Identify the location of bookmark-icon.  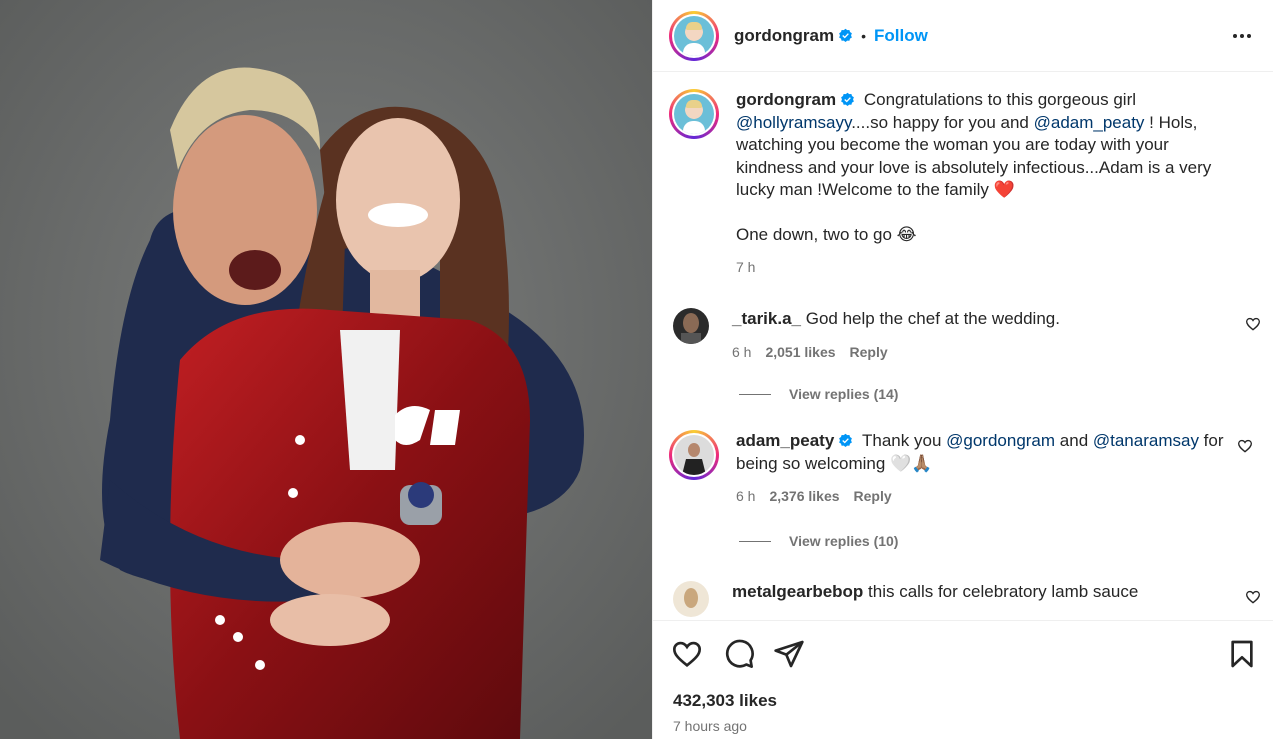
(1242, 654).